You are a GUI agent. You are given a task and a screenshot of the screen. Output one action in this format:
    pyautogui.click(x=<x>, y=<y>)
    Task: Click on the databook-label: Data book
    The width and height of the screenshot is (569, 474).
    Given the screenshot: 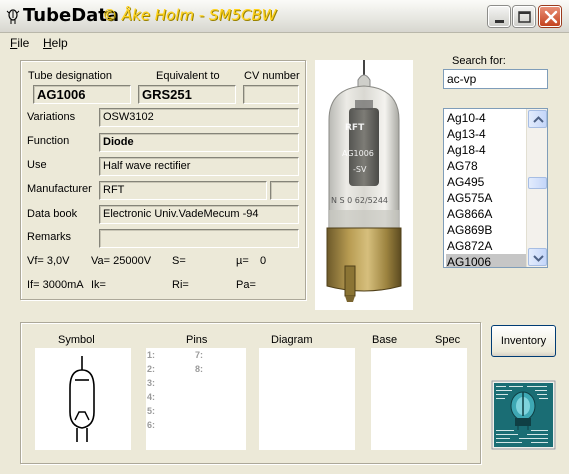 What is the action you would take?
    pyautogui.click(x=52, y=214)
    